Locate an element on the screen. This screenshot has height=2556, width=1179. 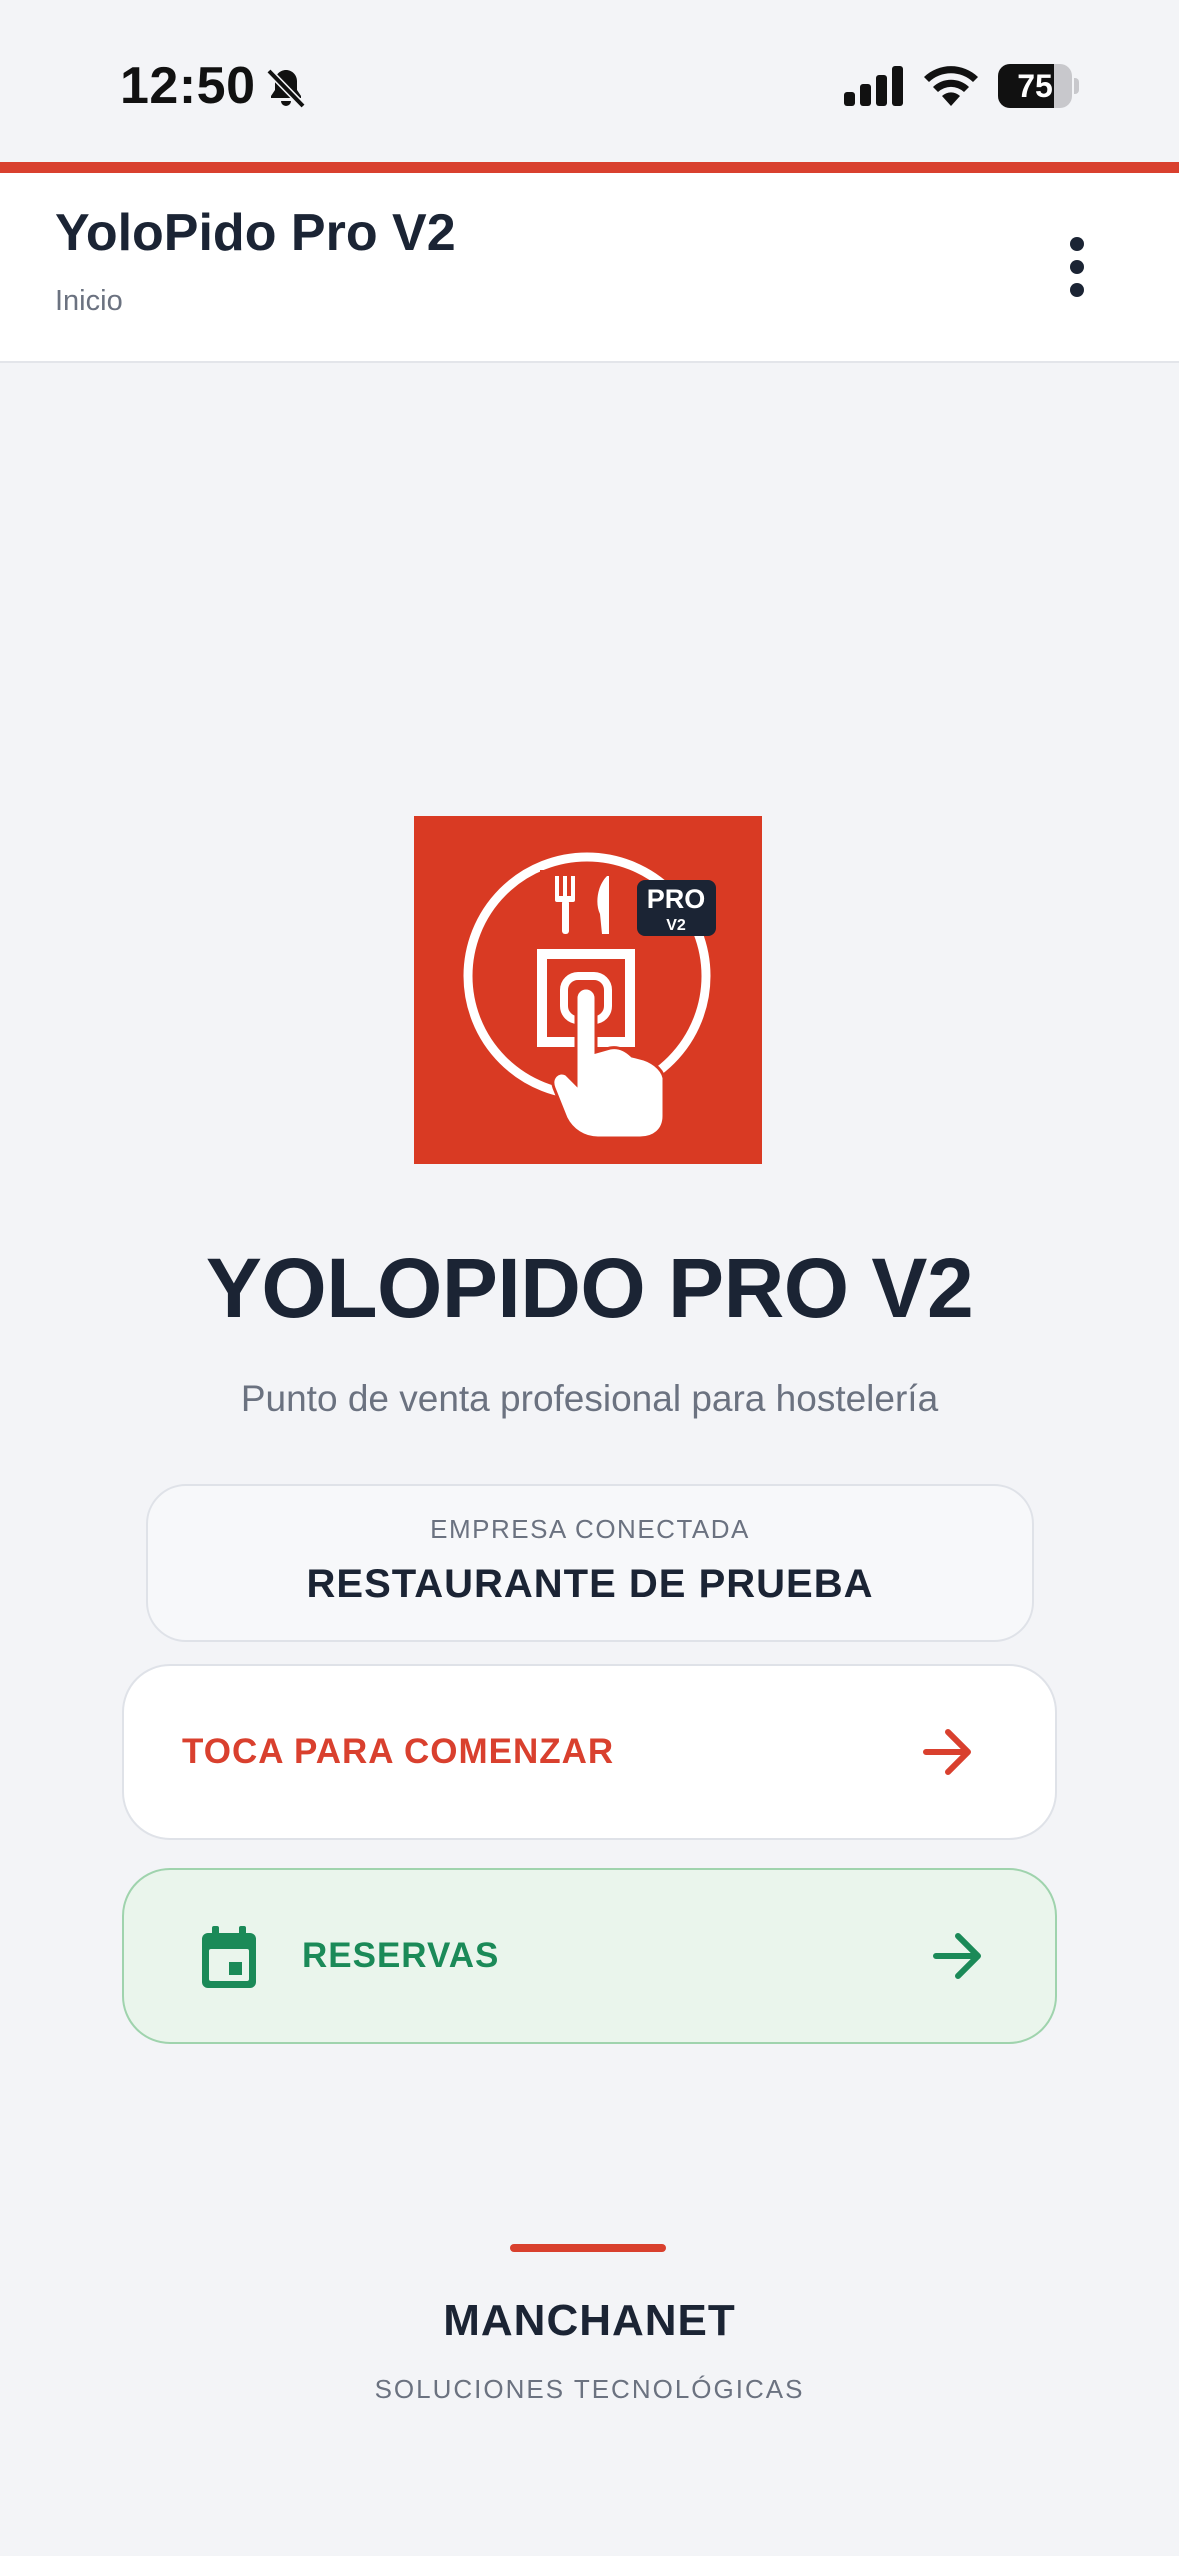
start-button: TOCA PARA COMENZAR is located at coordinates (589, 1752).